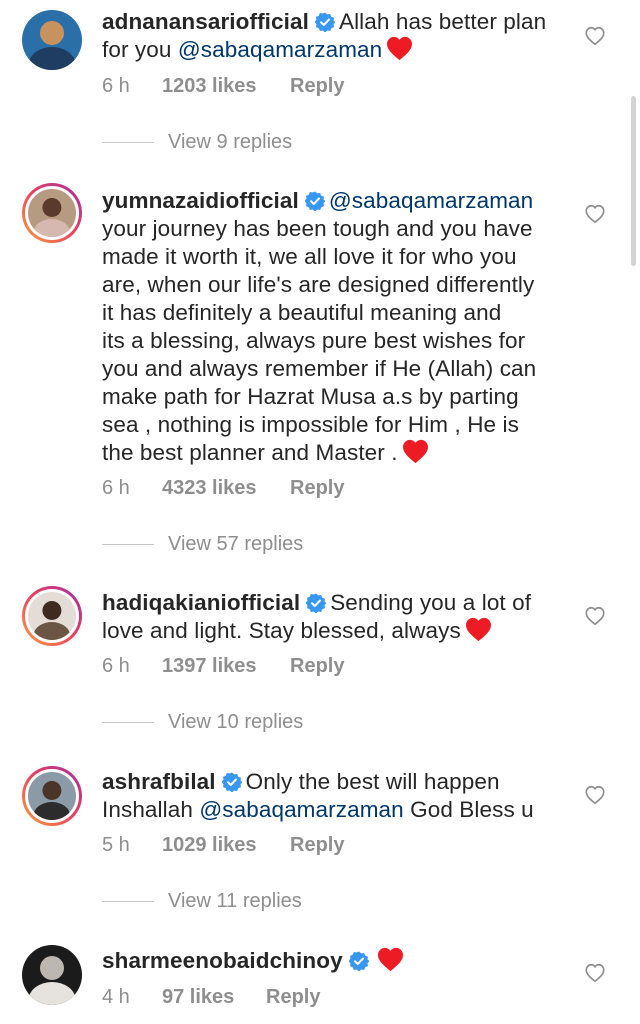 The height and width of the screenshot is (1024, 640). I want to click on view-replies-button: View 10 replies, so click(202, 722).